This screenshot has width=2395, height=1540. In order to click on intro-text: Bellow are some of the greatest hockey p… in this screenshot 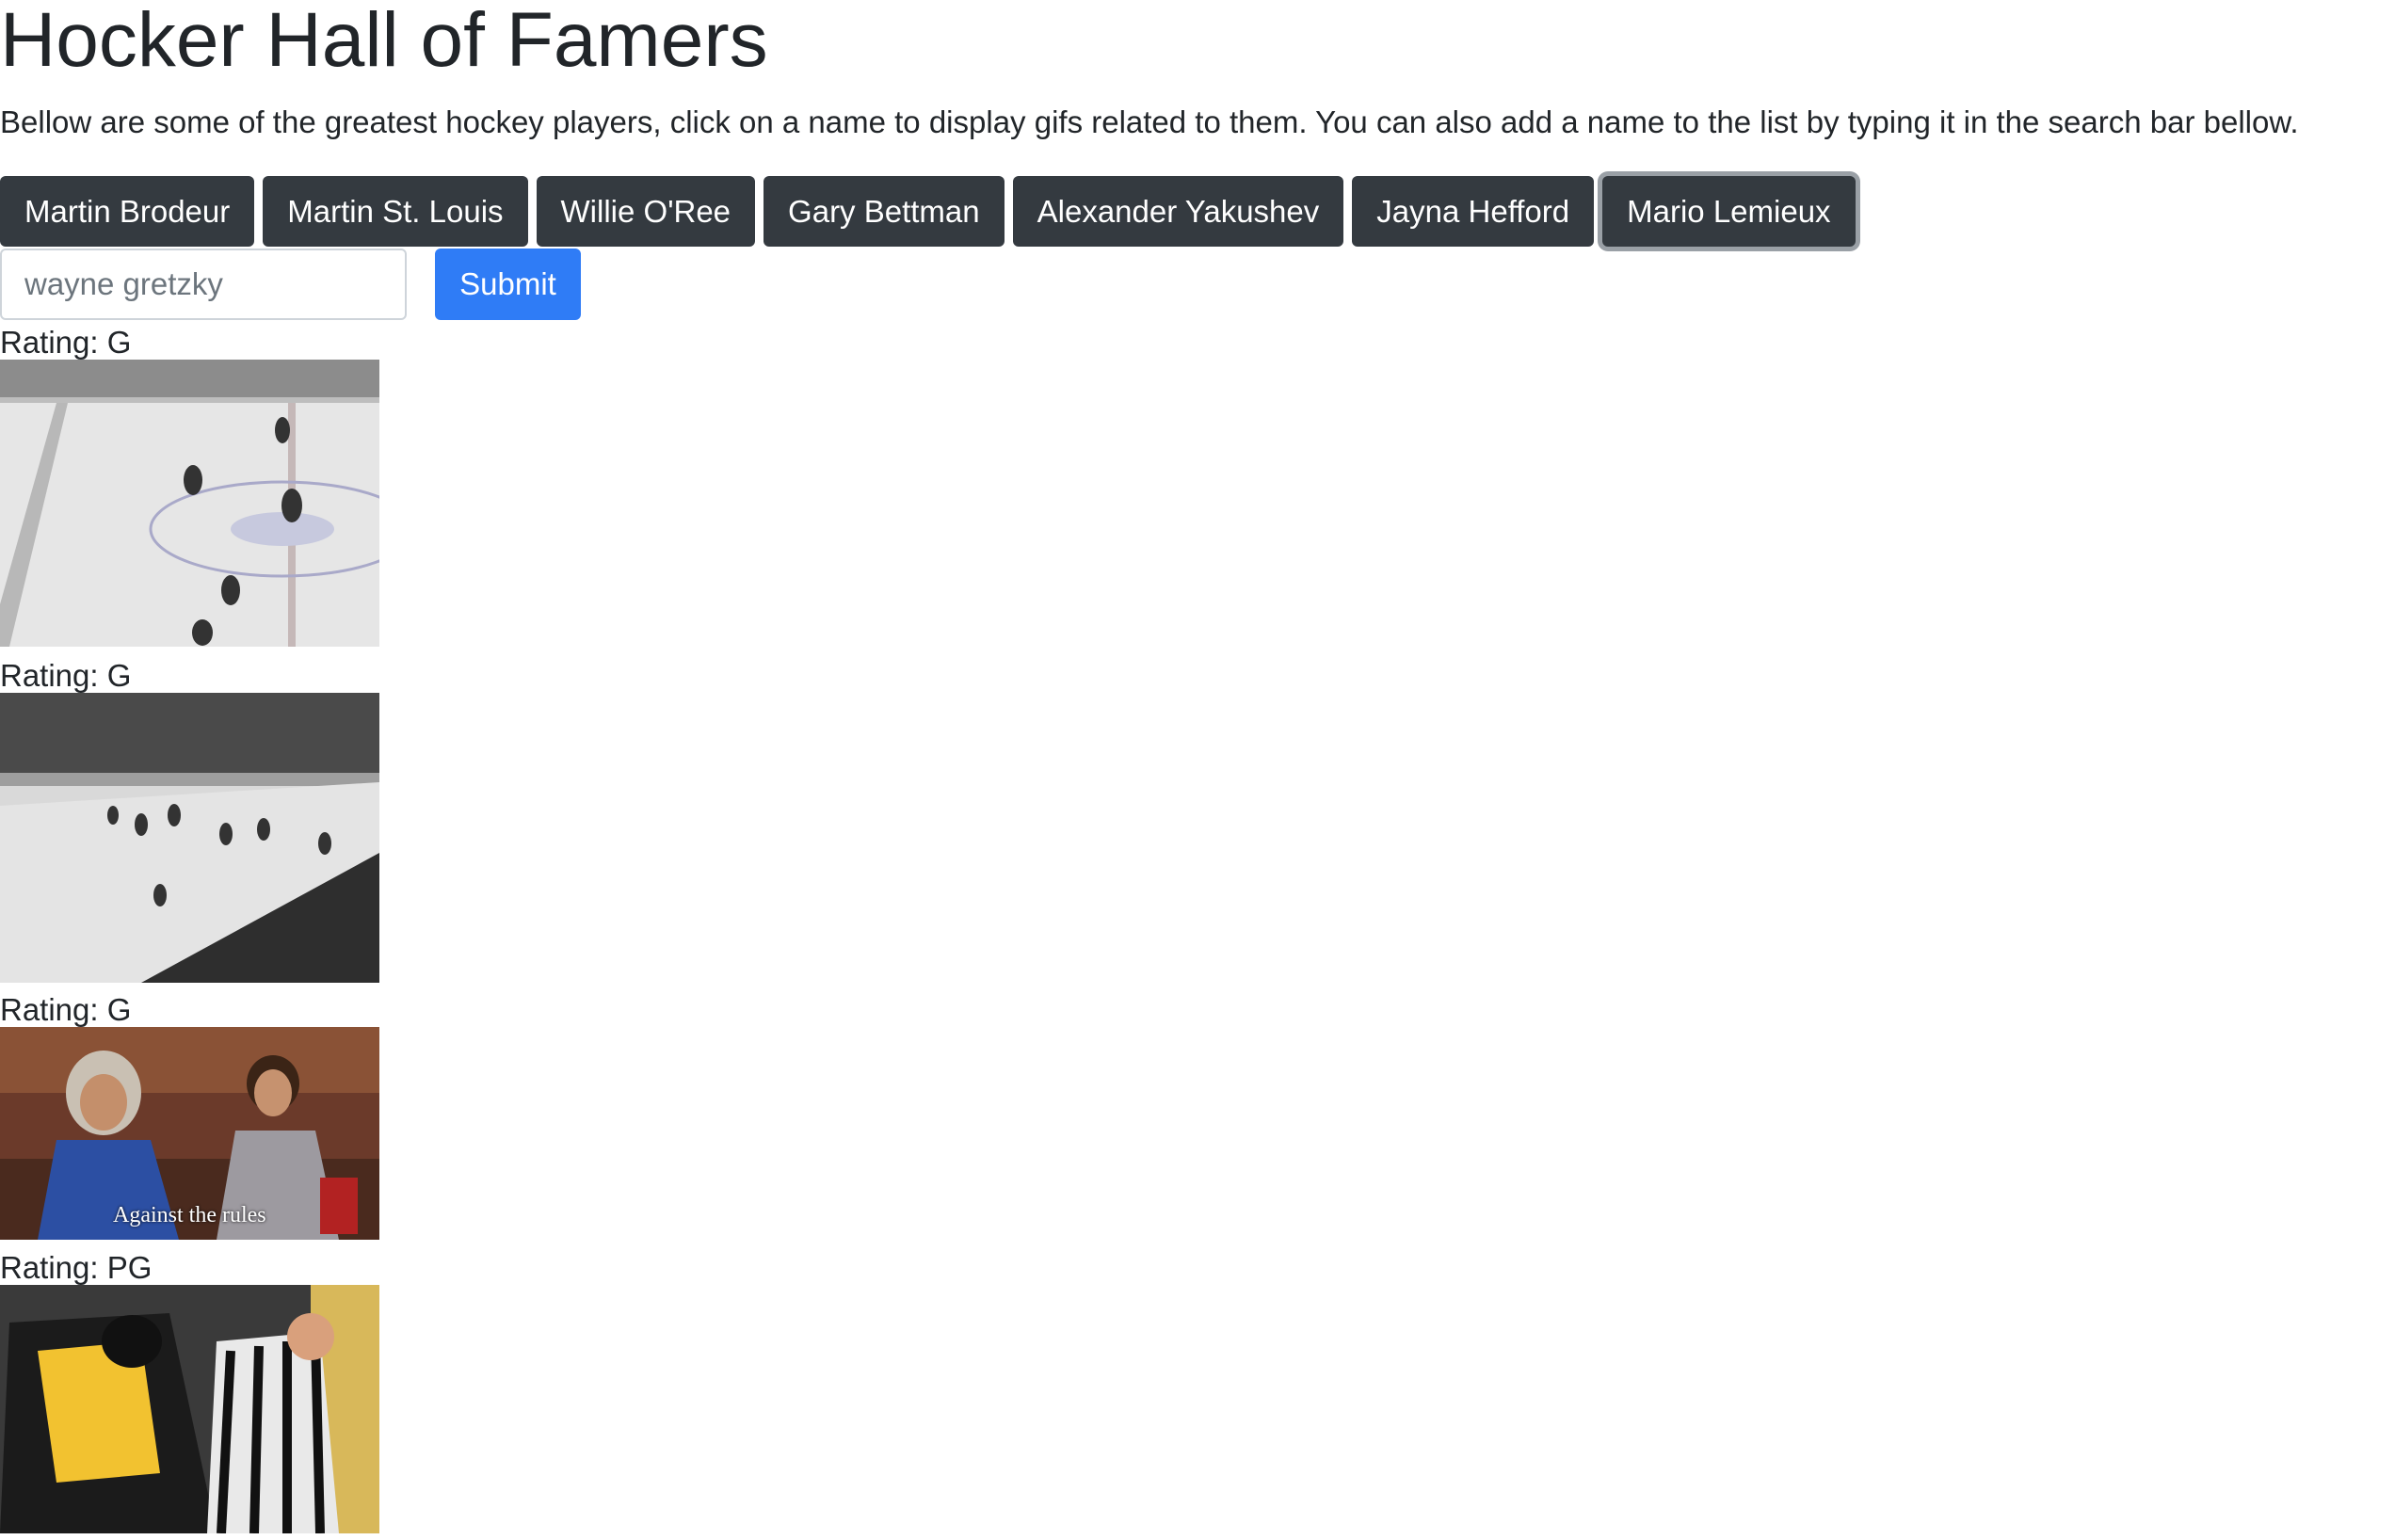, I will do `click(1149, 121)`.